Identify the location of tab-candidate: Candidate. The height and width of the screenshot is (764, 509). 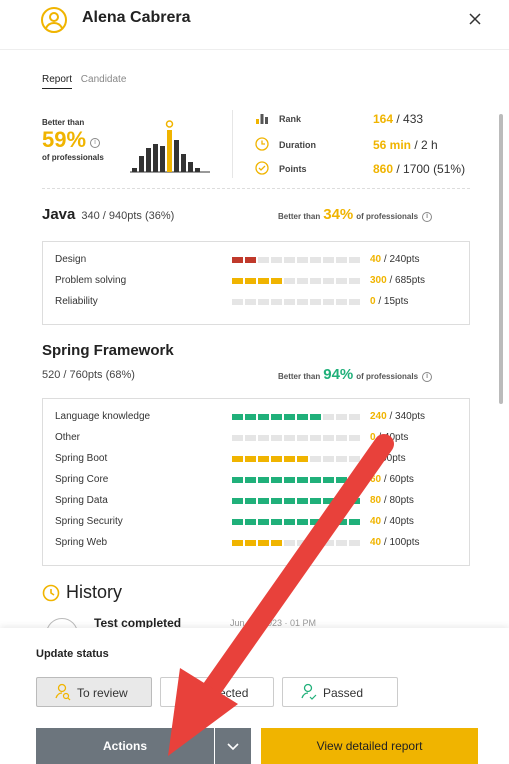
(104, 81).